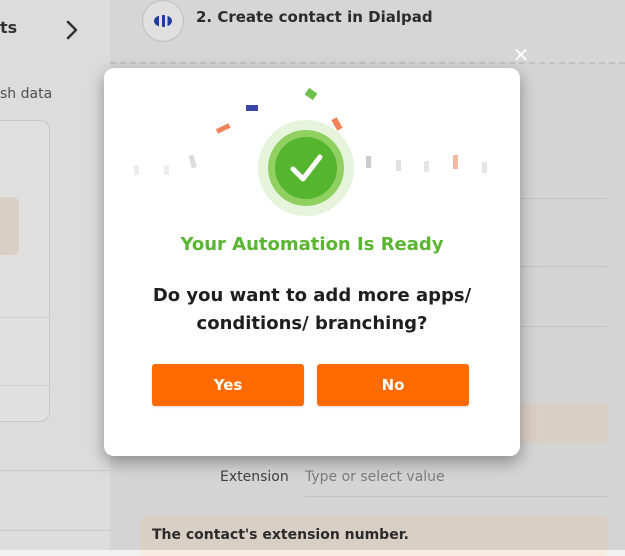 This screenshot has height=556, width=625. I want to click on no-button: No, so click(393, 385).